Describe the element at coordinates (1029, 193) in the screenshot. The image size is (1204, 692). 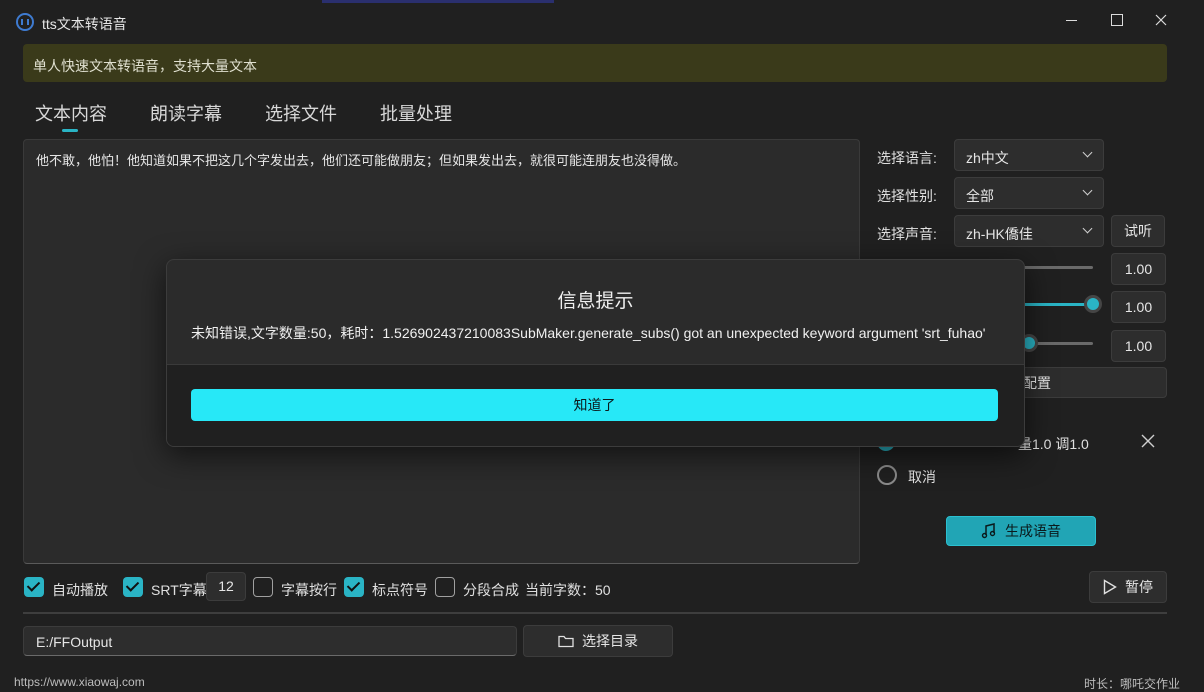
I see `gender-select: 全部` at that location.